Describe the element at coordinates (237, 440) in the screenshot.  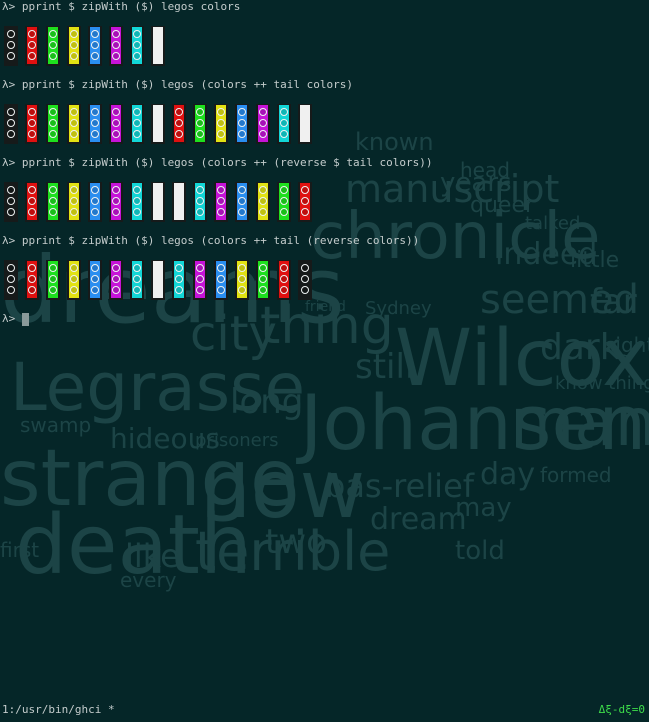
I see `background-word: prisoners` at that location.